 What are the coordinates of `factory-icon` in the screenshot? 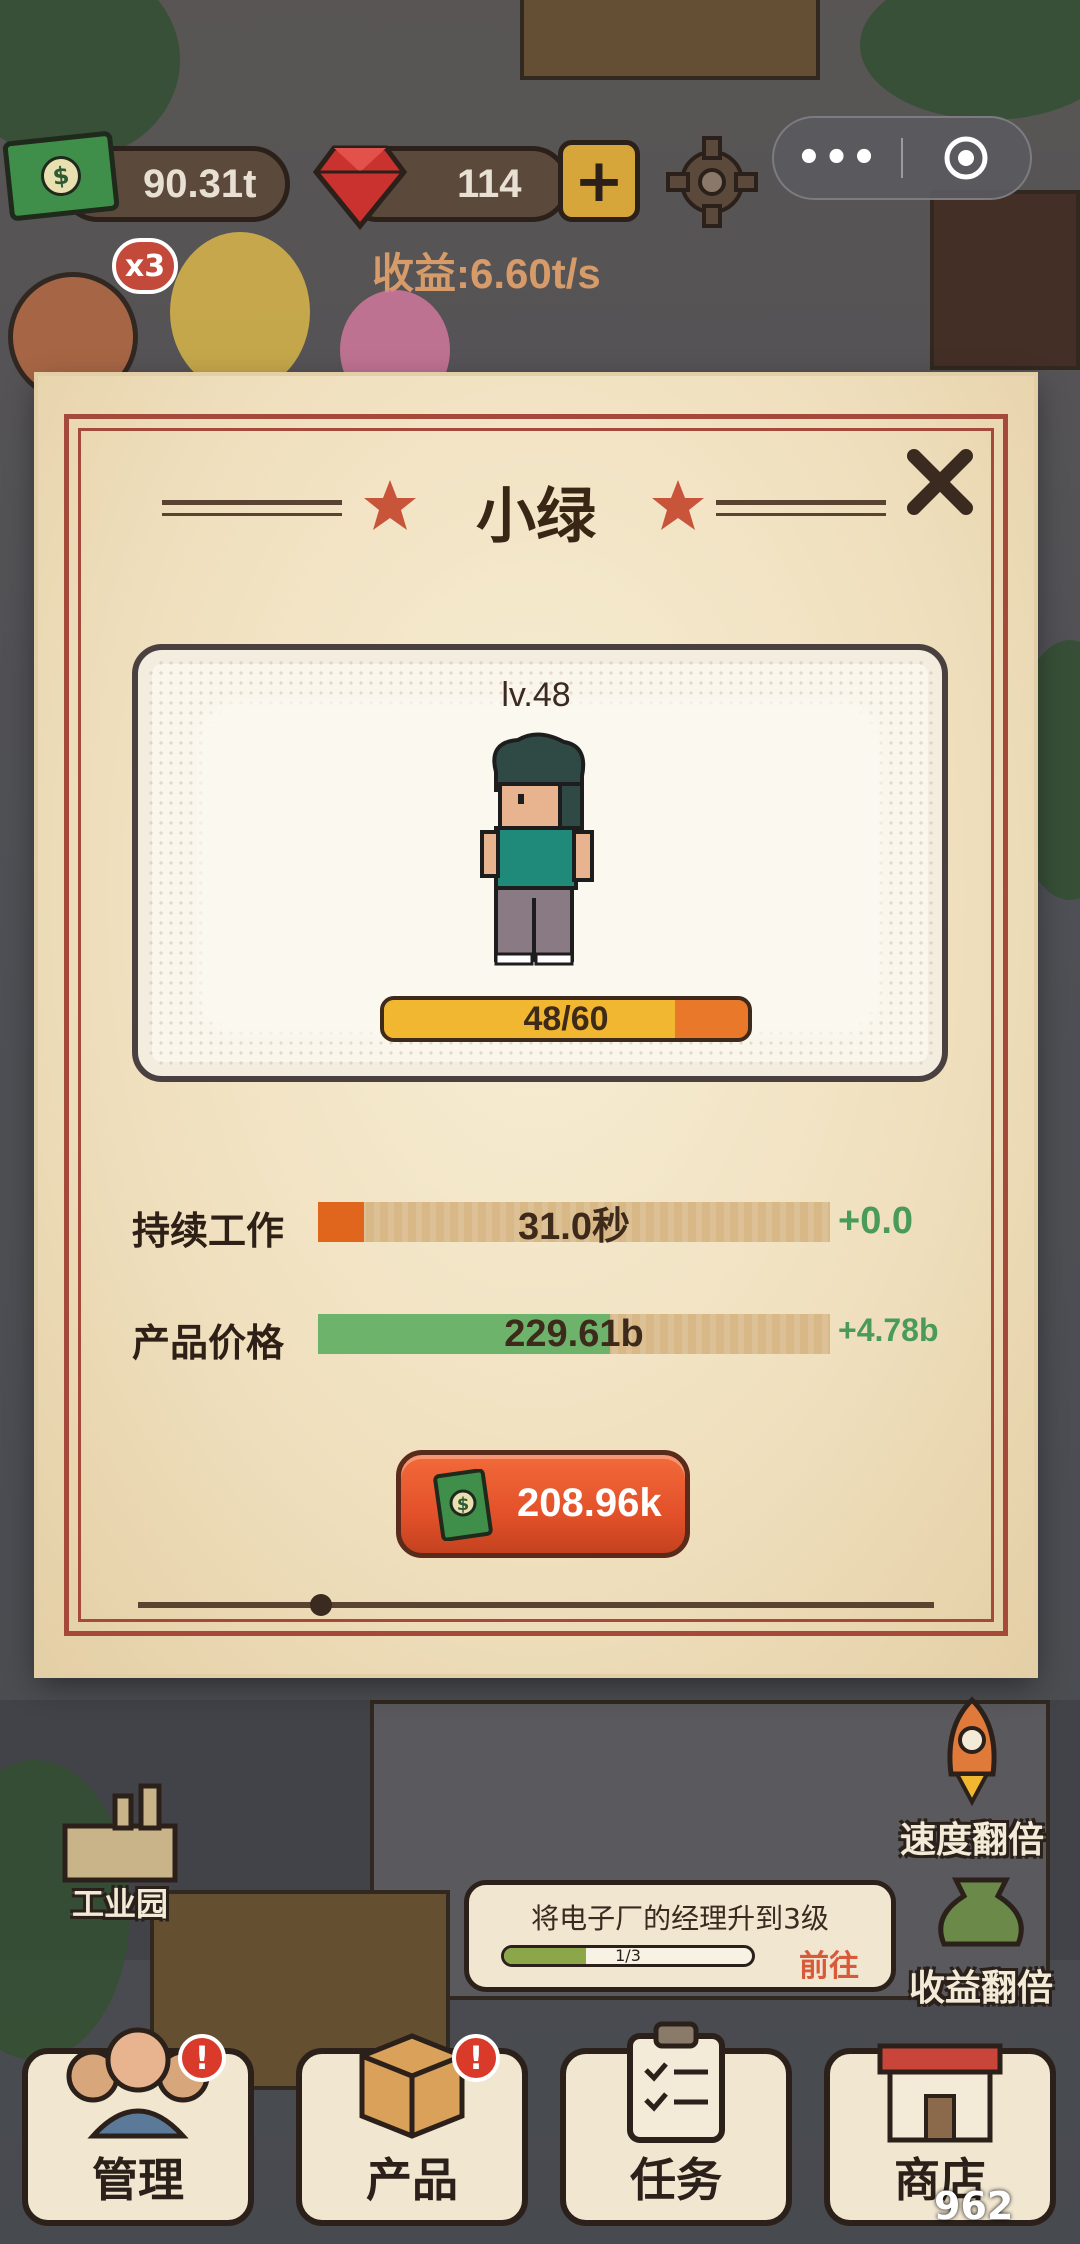 It's located at (120, 1833).